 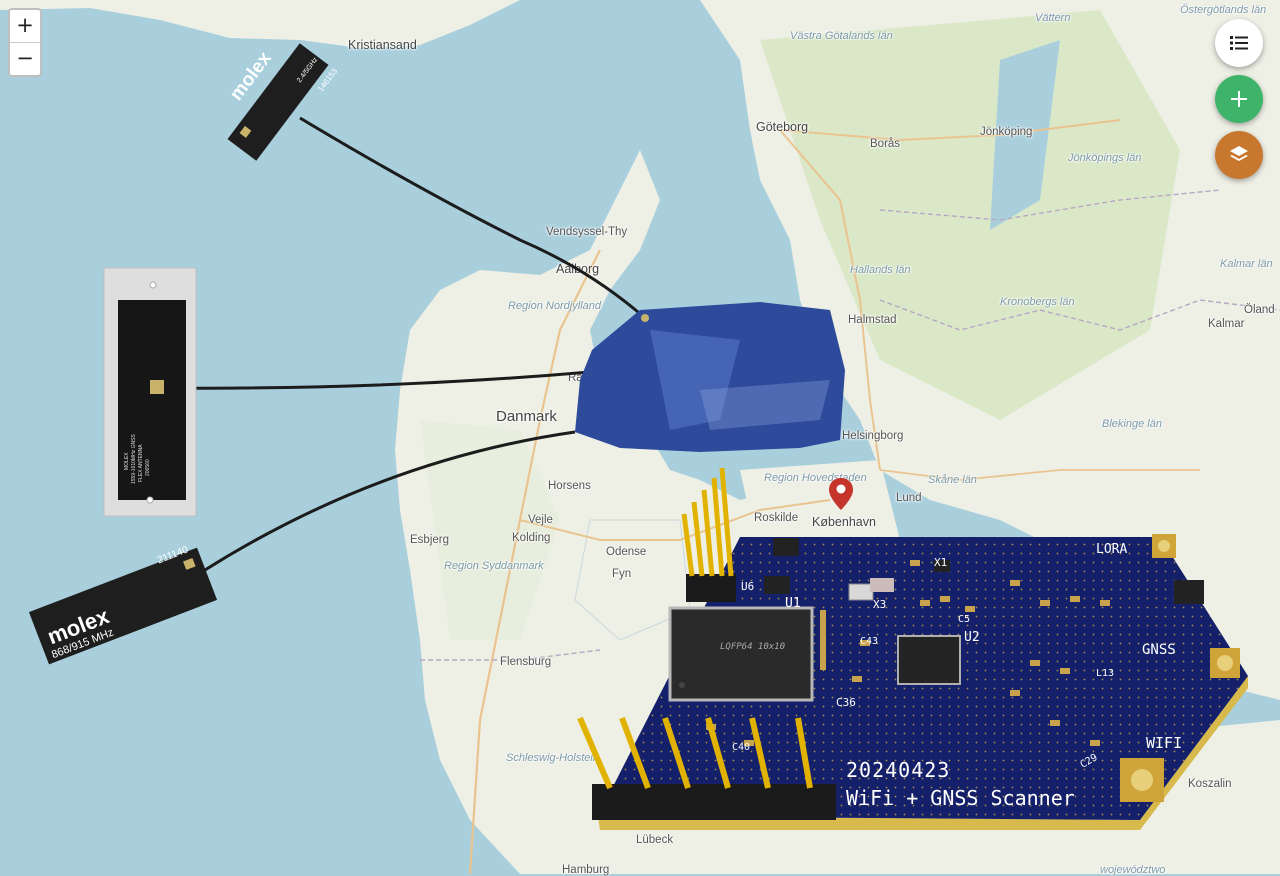 What do you see at coordinates (909, 498) in the screenshot?
I see `place-label-lund: Lund` at bounding box center [909, 498].